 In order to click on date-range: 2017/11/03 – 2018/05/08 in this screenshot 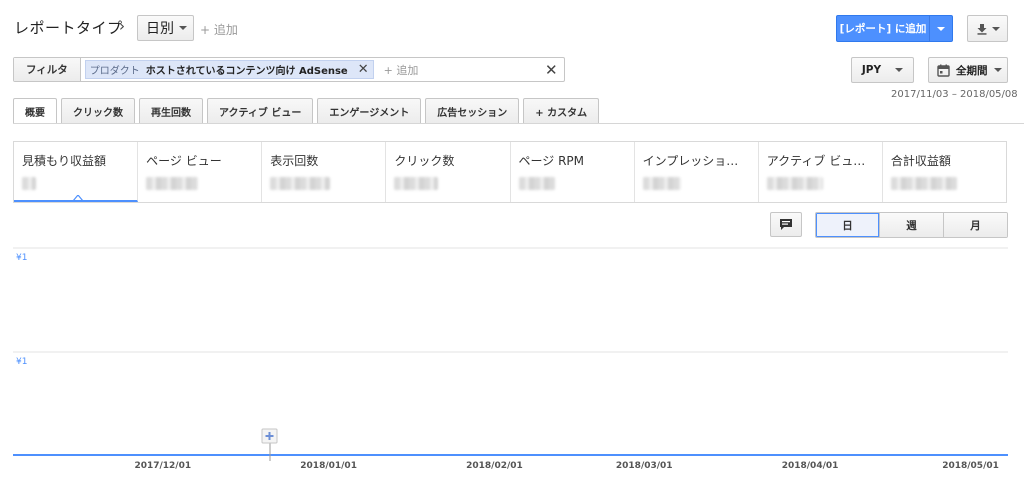, I will do `click(954, 94)`.